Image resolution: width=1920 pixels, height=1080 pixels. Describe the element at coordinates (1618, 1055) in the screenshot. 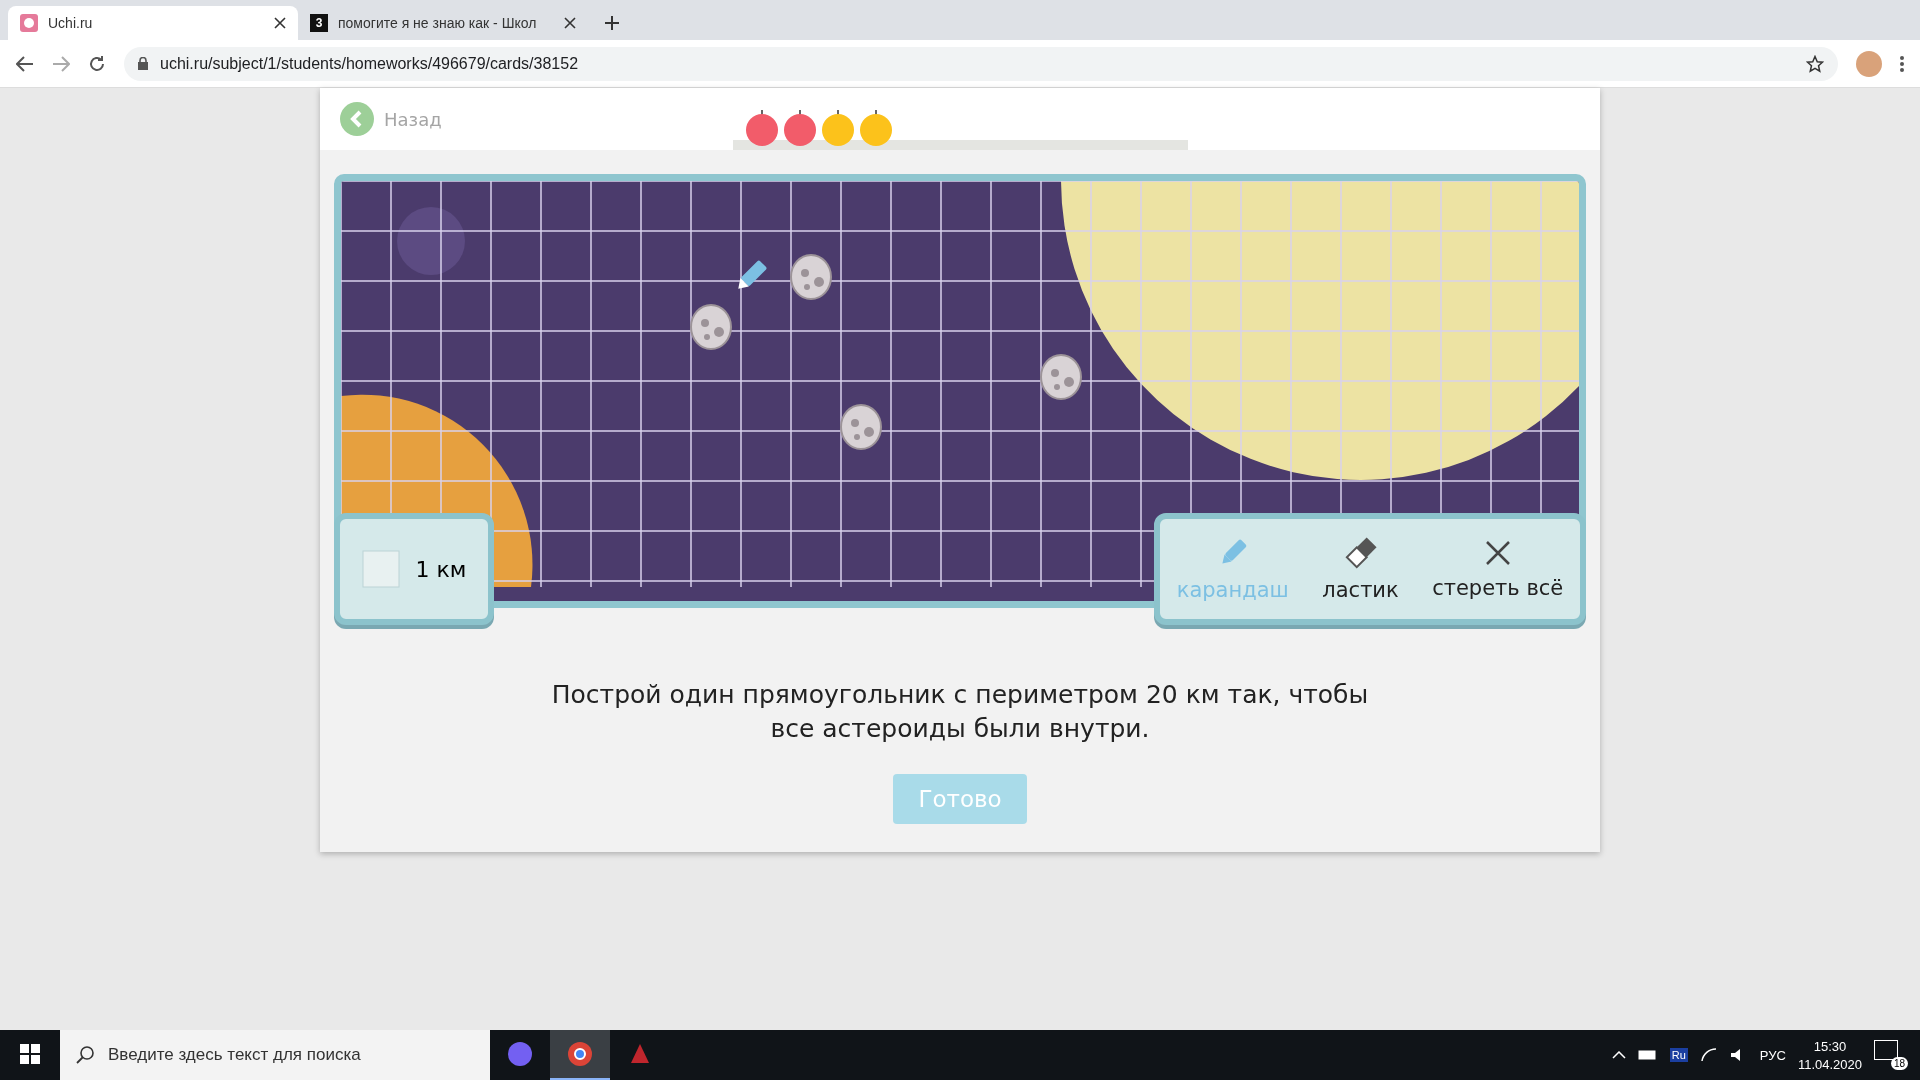

I see `chevron-up-icon` at that location.